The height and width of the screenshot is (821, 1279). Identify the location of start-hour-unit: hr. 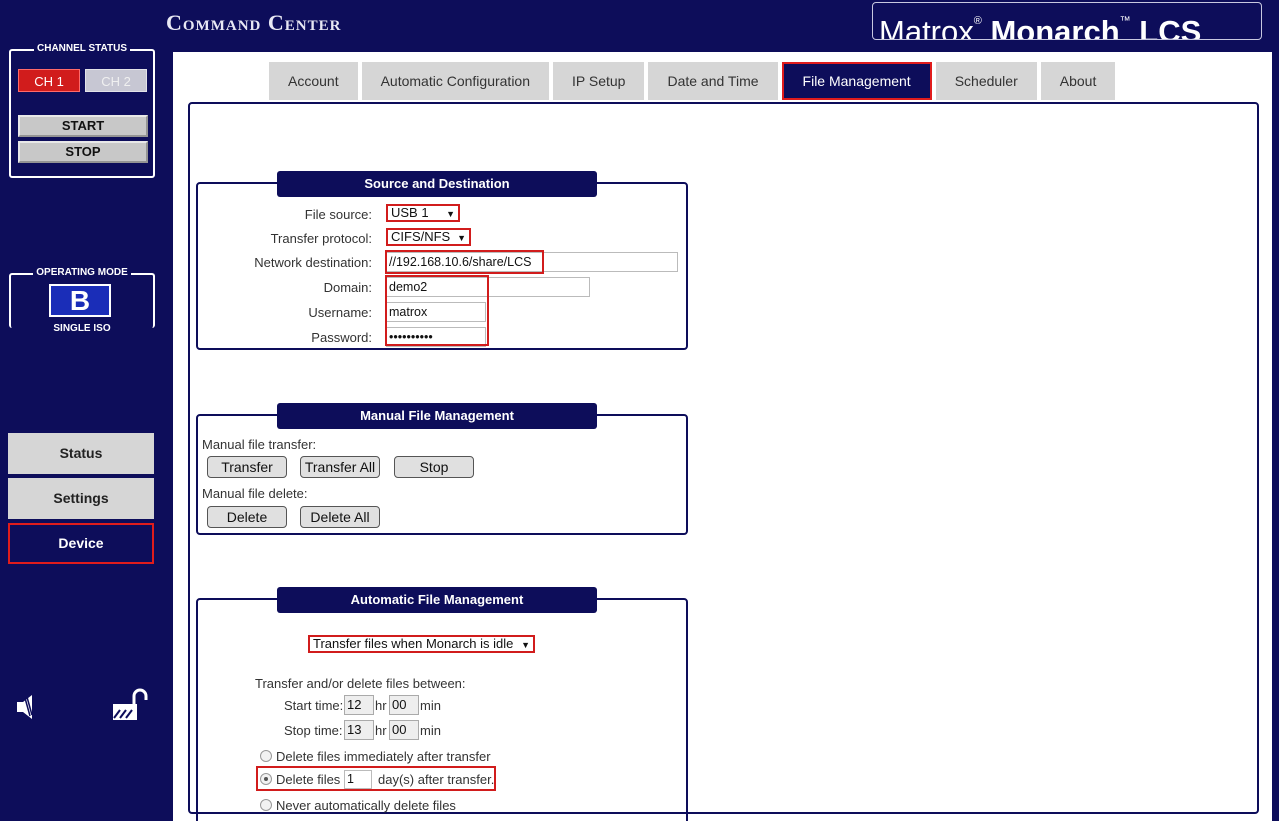
(381, 705).